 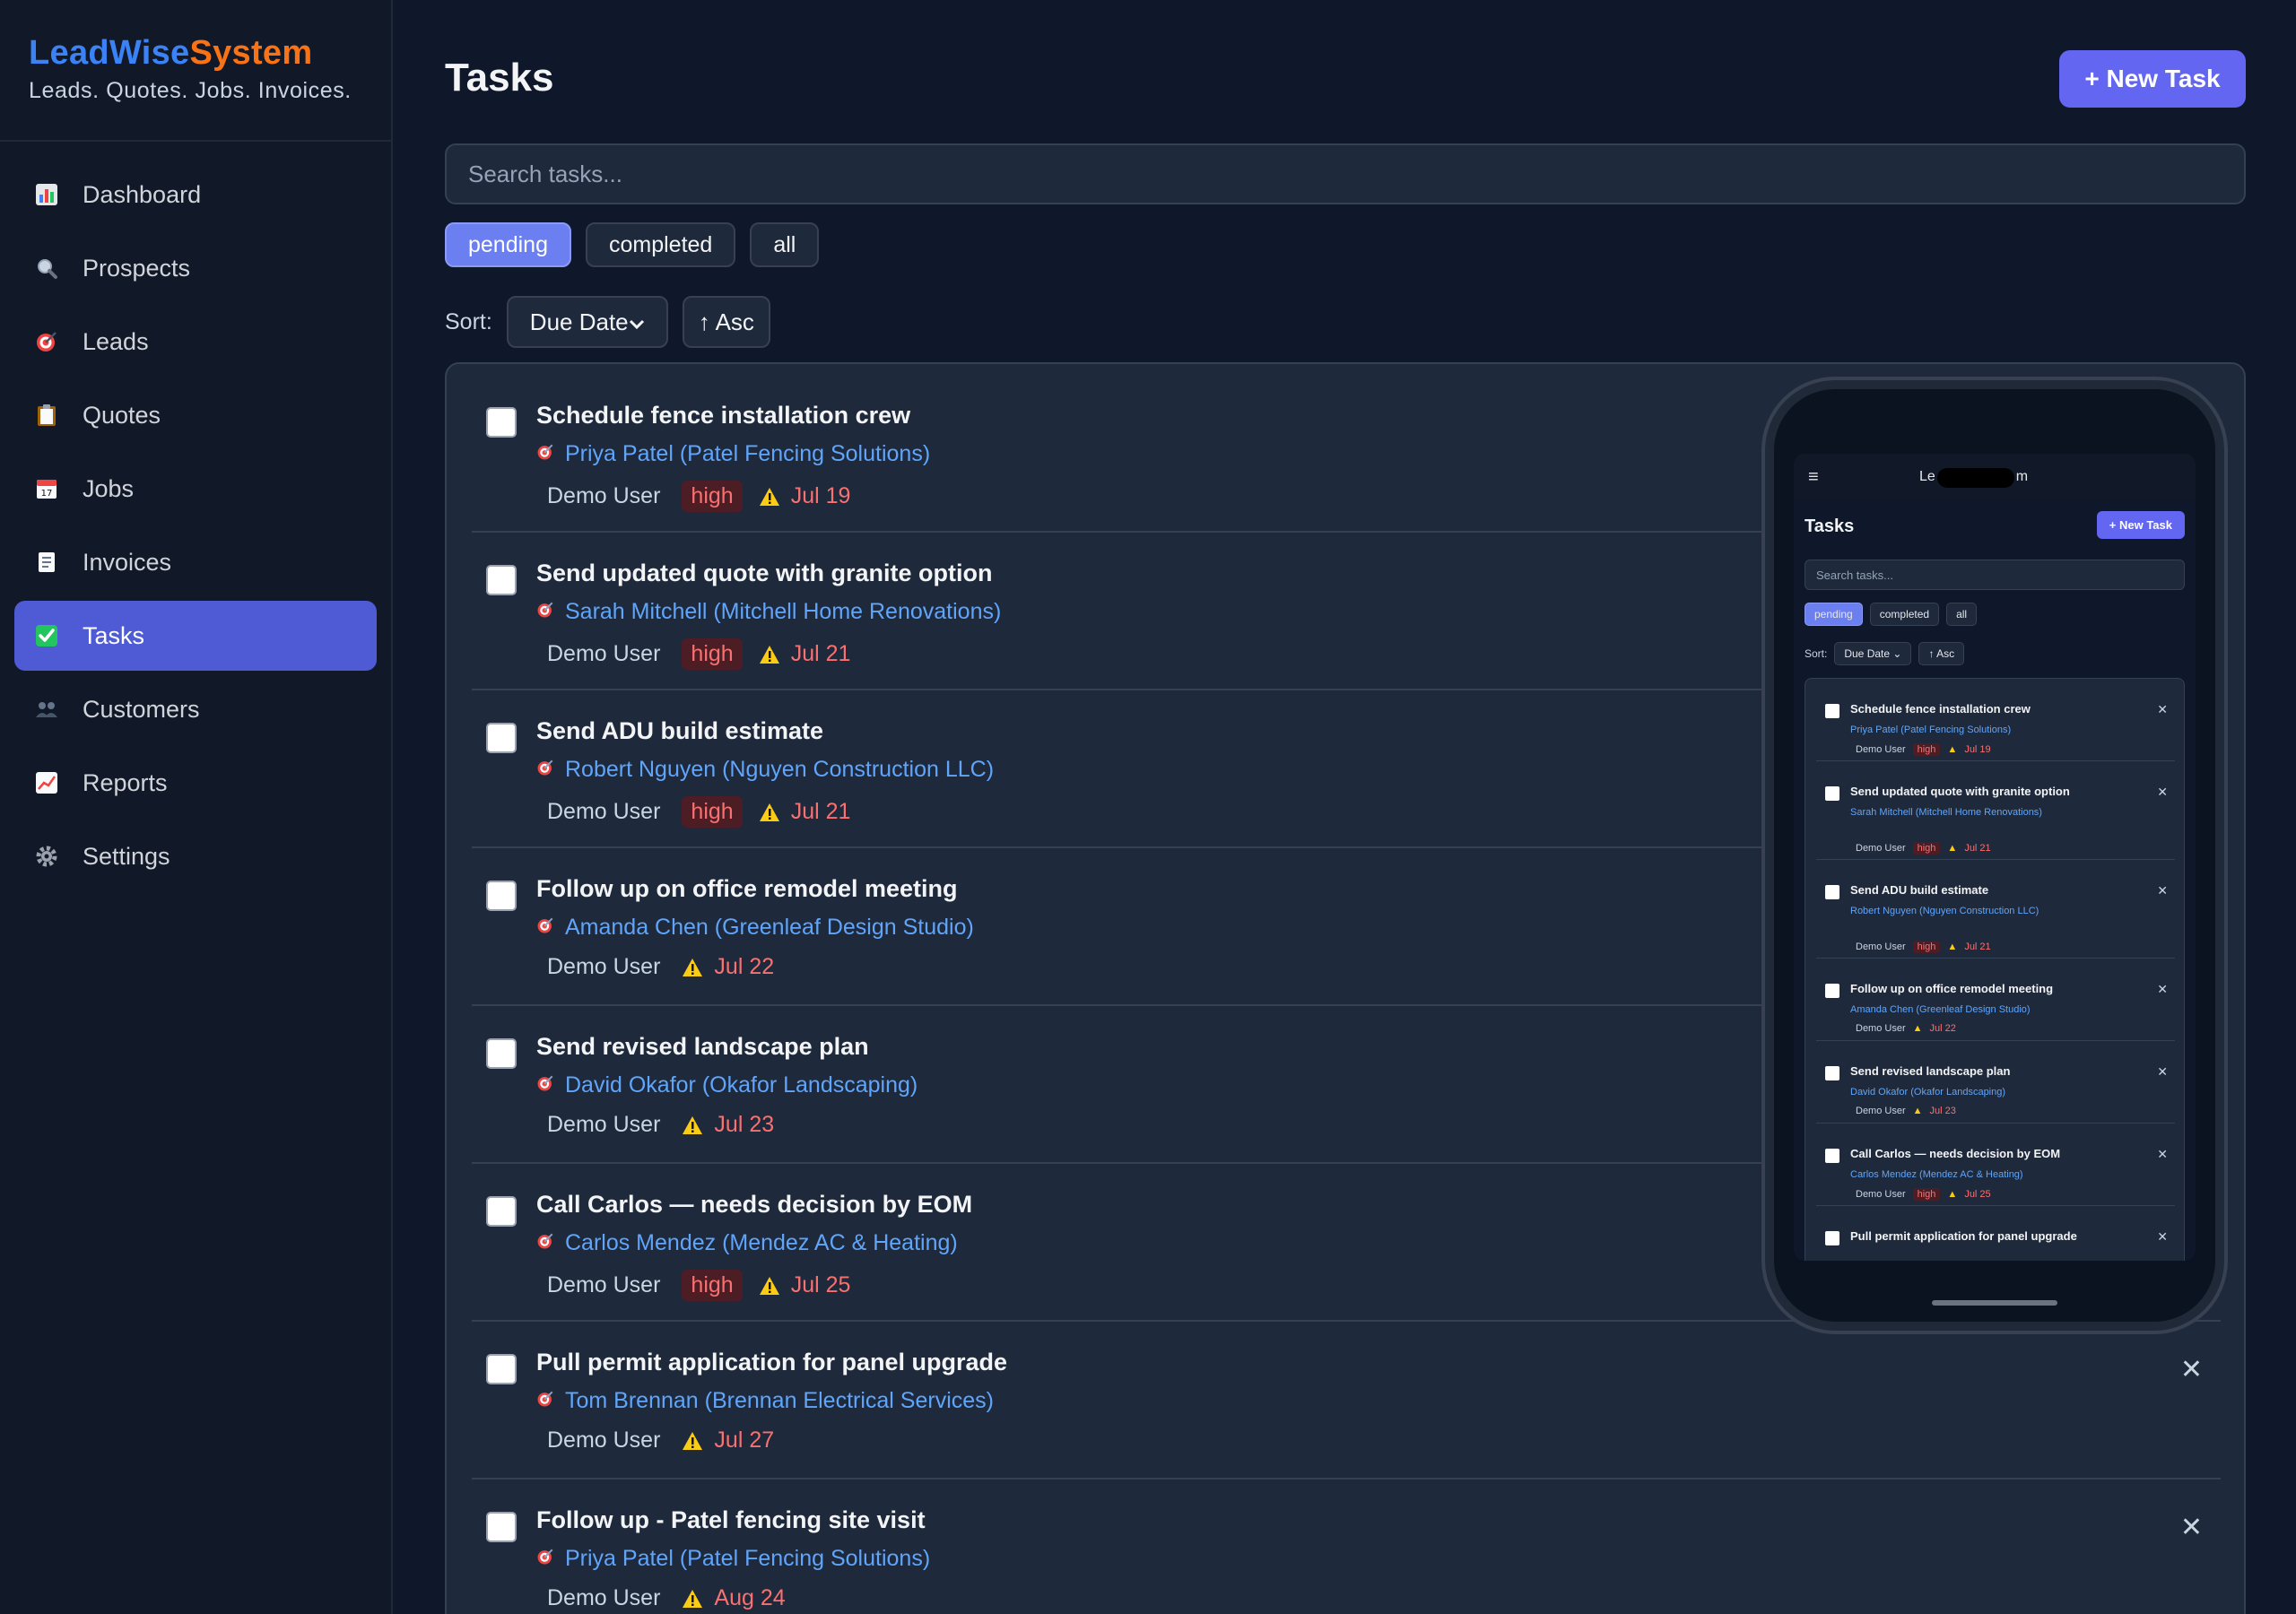 I want to click on mobile-task-title: Send updated quote with granite option, so click(x=1960, y=791).